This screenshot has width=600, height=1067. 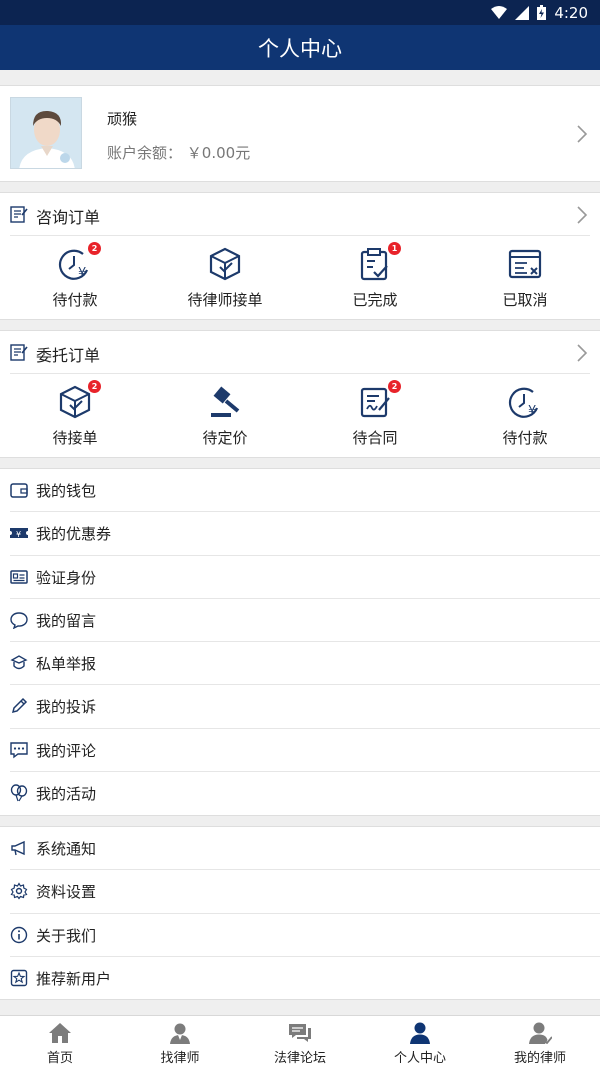 What do you see at coordinates (19, 793) in the screenshot?
I see `balloons-icon` at bounding box center [19, 793].